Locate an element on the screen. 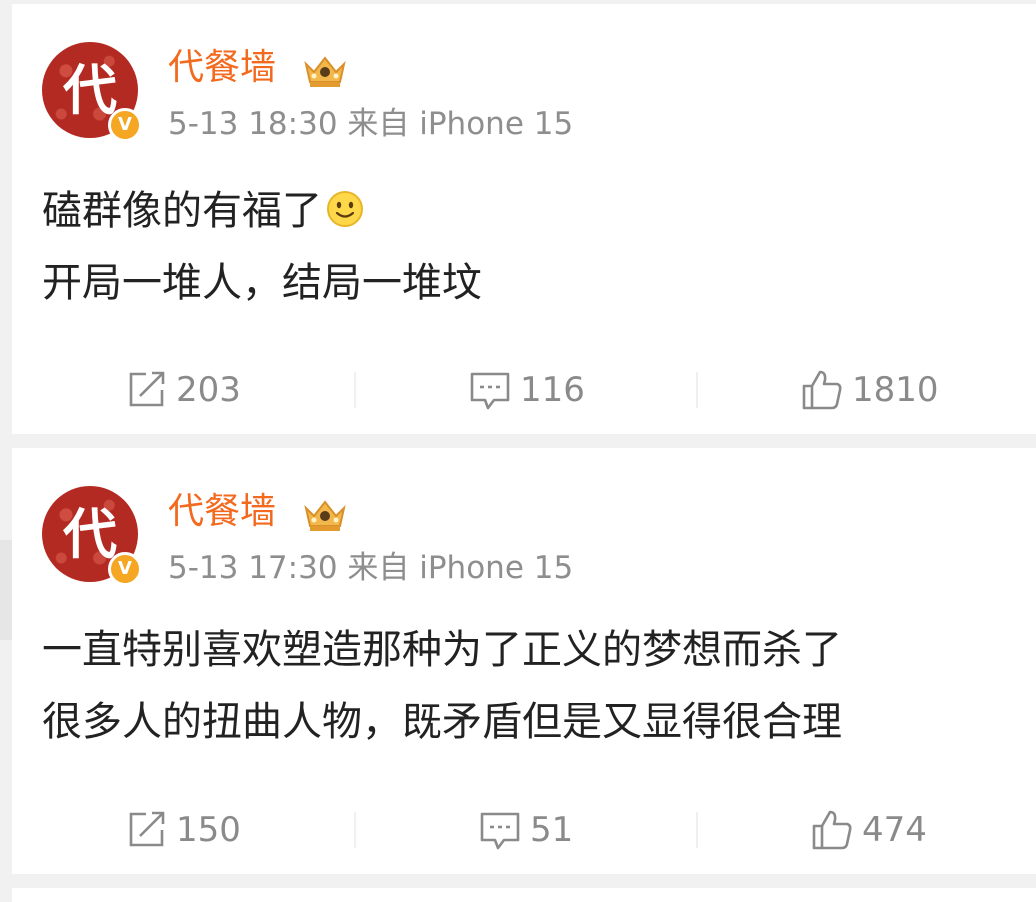 The height and width of the screenshot is (902, 1036). comment-button: 51 is located at coordinates (525, 830).